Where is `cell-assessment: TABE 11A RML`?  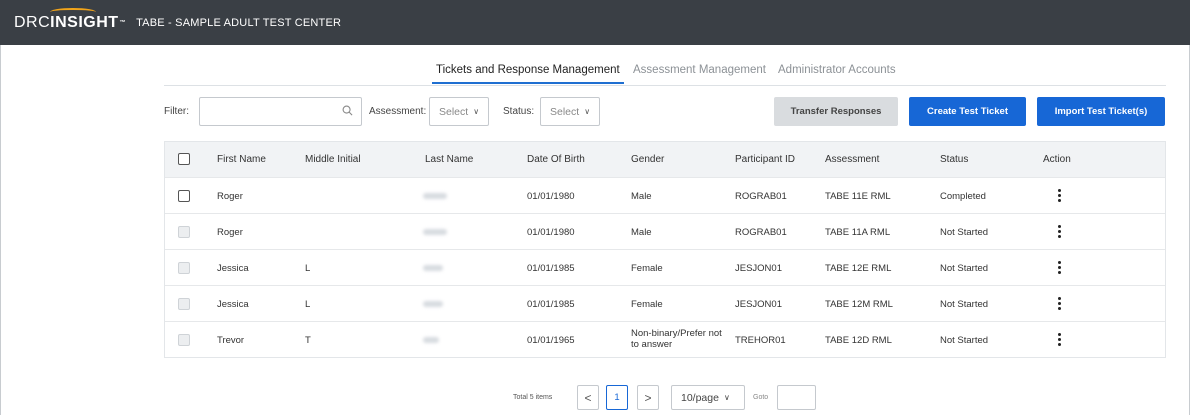 cell-assessment: TABE 11A RML is located at coordinates (858, 232).